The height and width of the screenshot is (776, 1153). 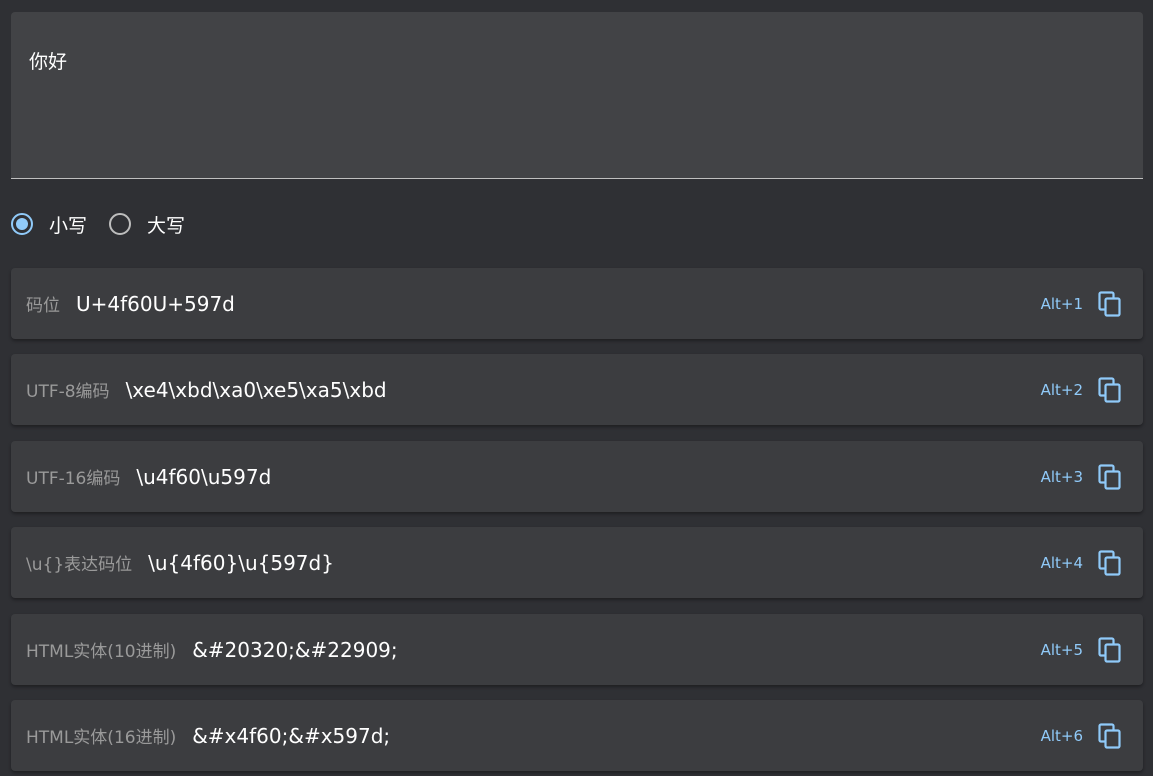 I want to click on result-value: \u{4f60}\u{597d}, so click(x=241, y=562).